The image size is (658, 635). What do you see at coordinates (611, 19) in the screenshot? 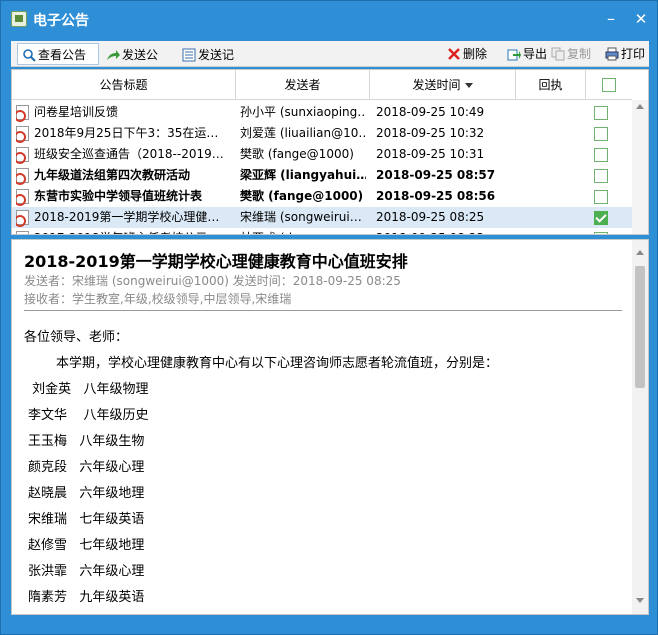
I see `minimize-button: –` at bounding box center [611, 19].